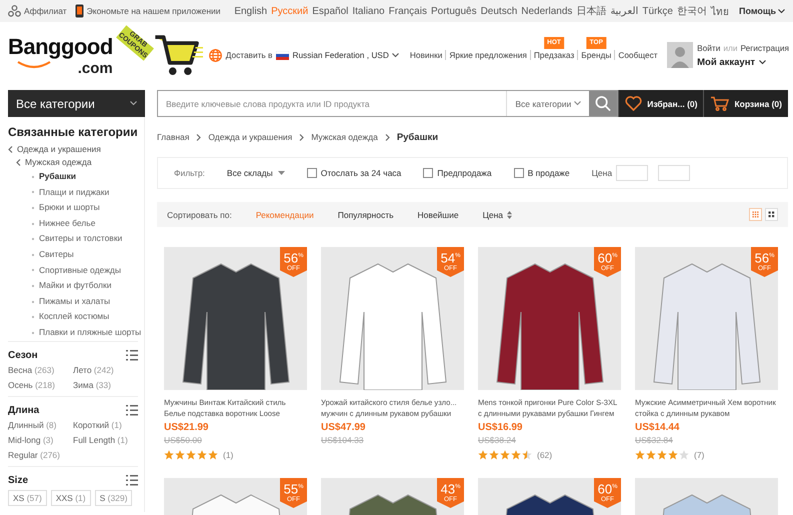 Image resolution: width=793 pixels, height=515 pixels. What do you see at coordinates (661, 103) in the screenshot?
I see `wishlist-button: Избран... (0)` at bounding box center [661, 103].